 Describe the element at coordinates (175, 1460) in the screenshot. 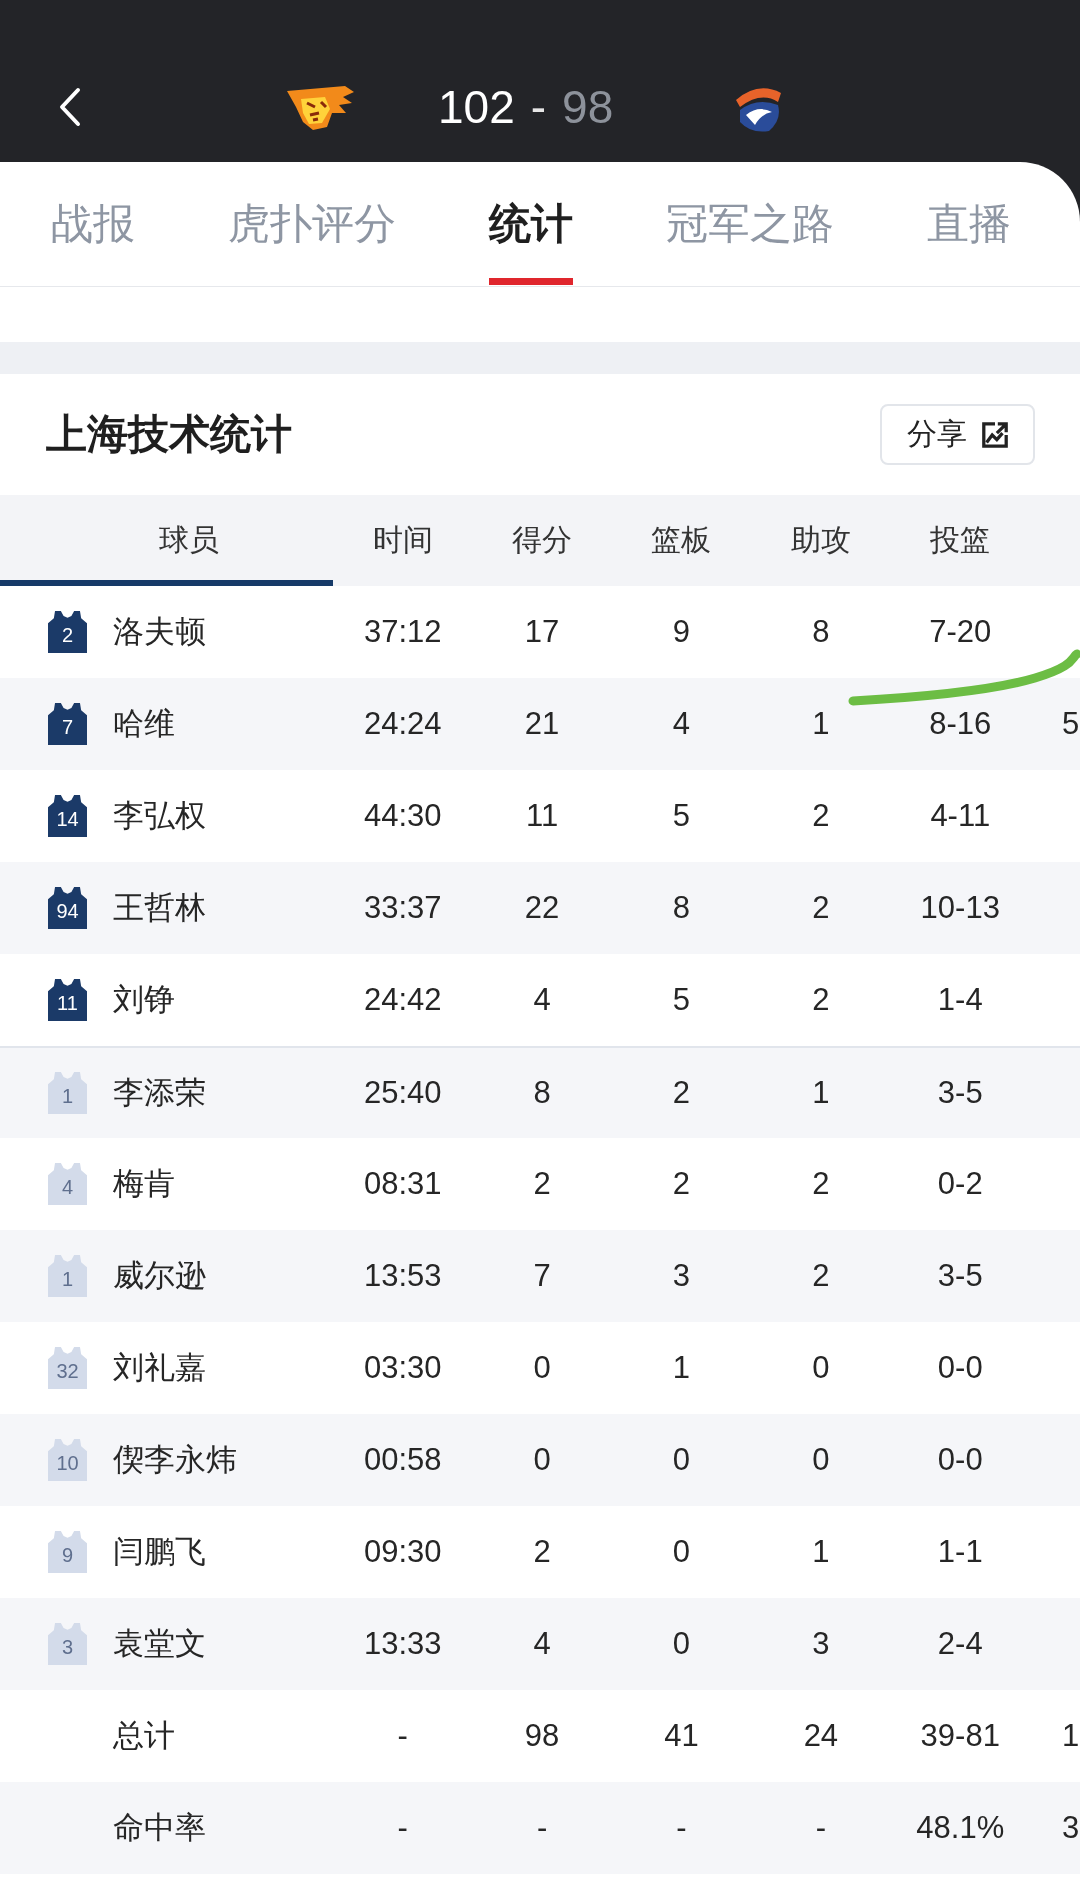

I see `player-name: 偰李永炜` at that location.